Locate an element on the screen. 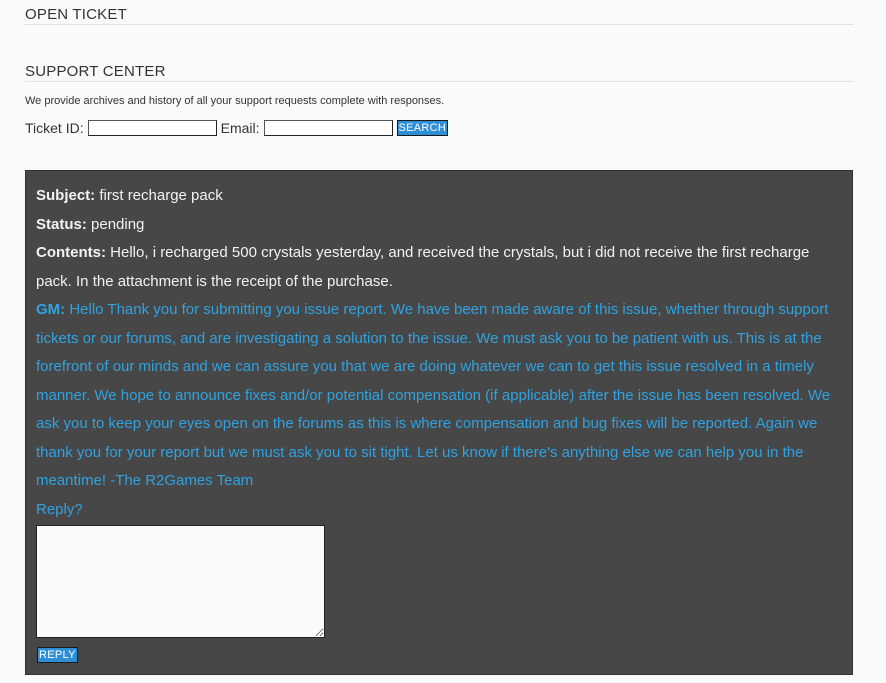 The image size is (886, 683). ticket-lookup-form: Ticket ID: Email: SEARCH is located at coordinates (237, 128).